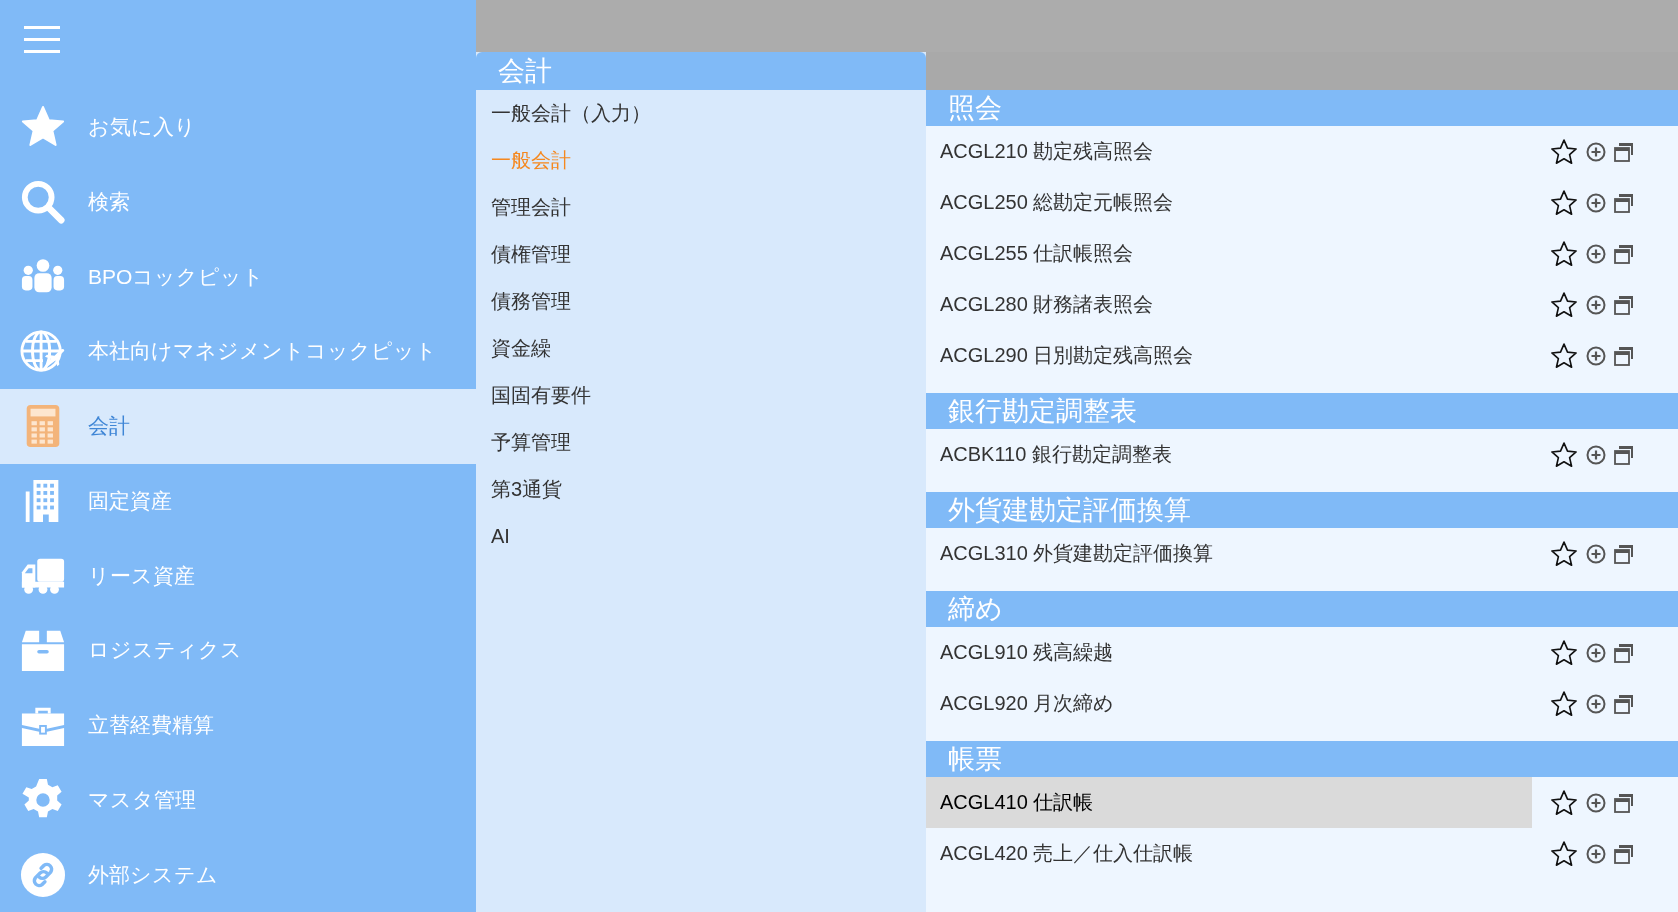  What do you see at coordinates (43, 202) in the screenshot?
I see `search-icon` at bounding box center [43, 202].